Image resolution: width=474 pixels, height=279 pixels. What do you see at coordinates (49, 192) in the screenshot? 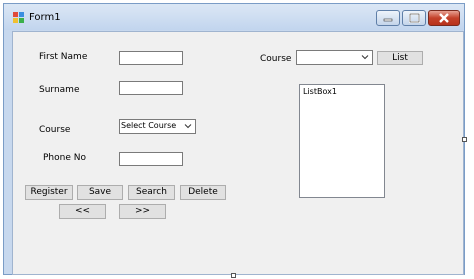
I see `register-button: Register` at bounding box center [49, 192].